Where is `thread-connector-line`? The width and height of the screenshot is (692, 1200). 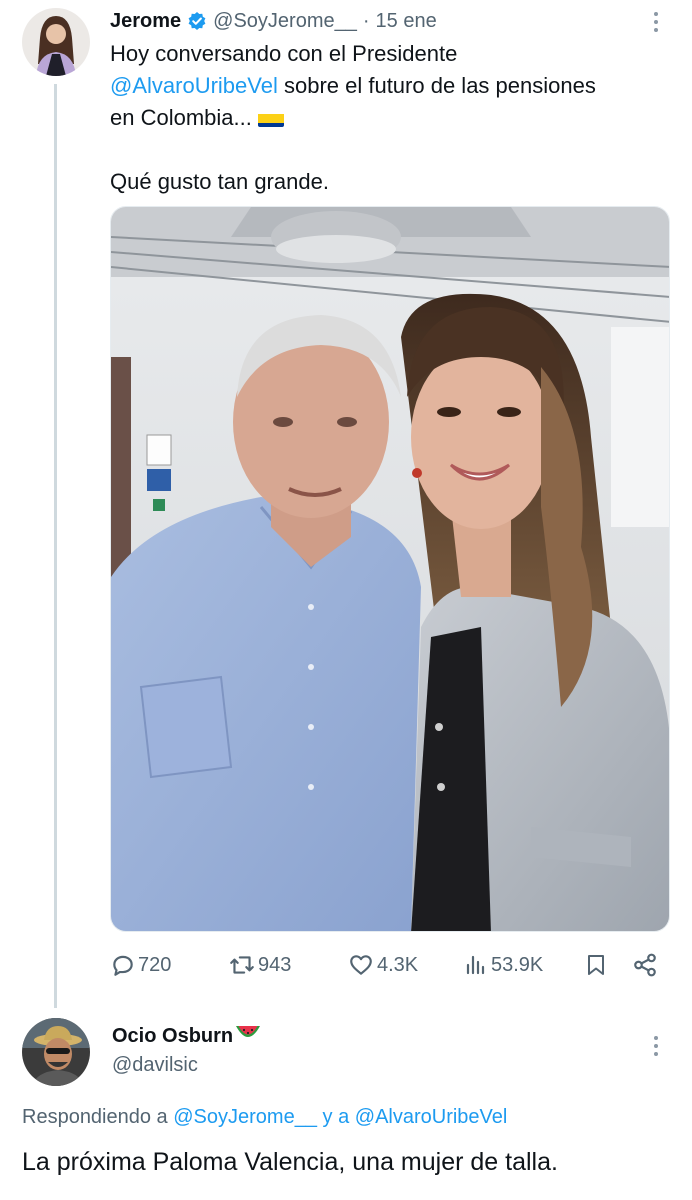 thread-connector-line is located at coordinates (55, 546).